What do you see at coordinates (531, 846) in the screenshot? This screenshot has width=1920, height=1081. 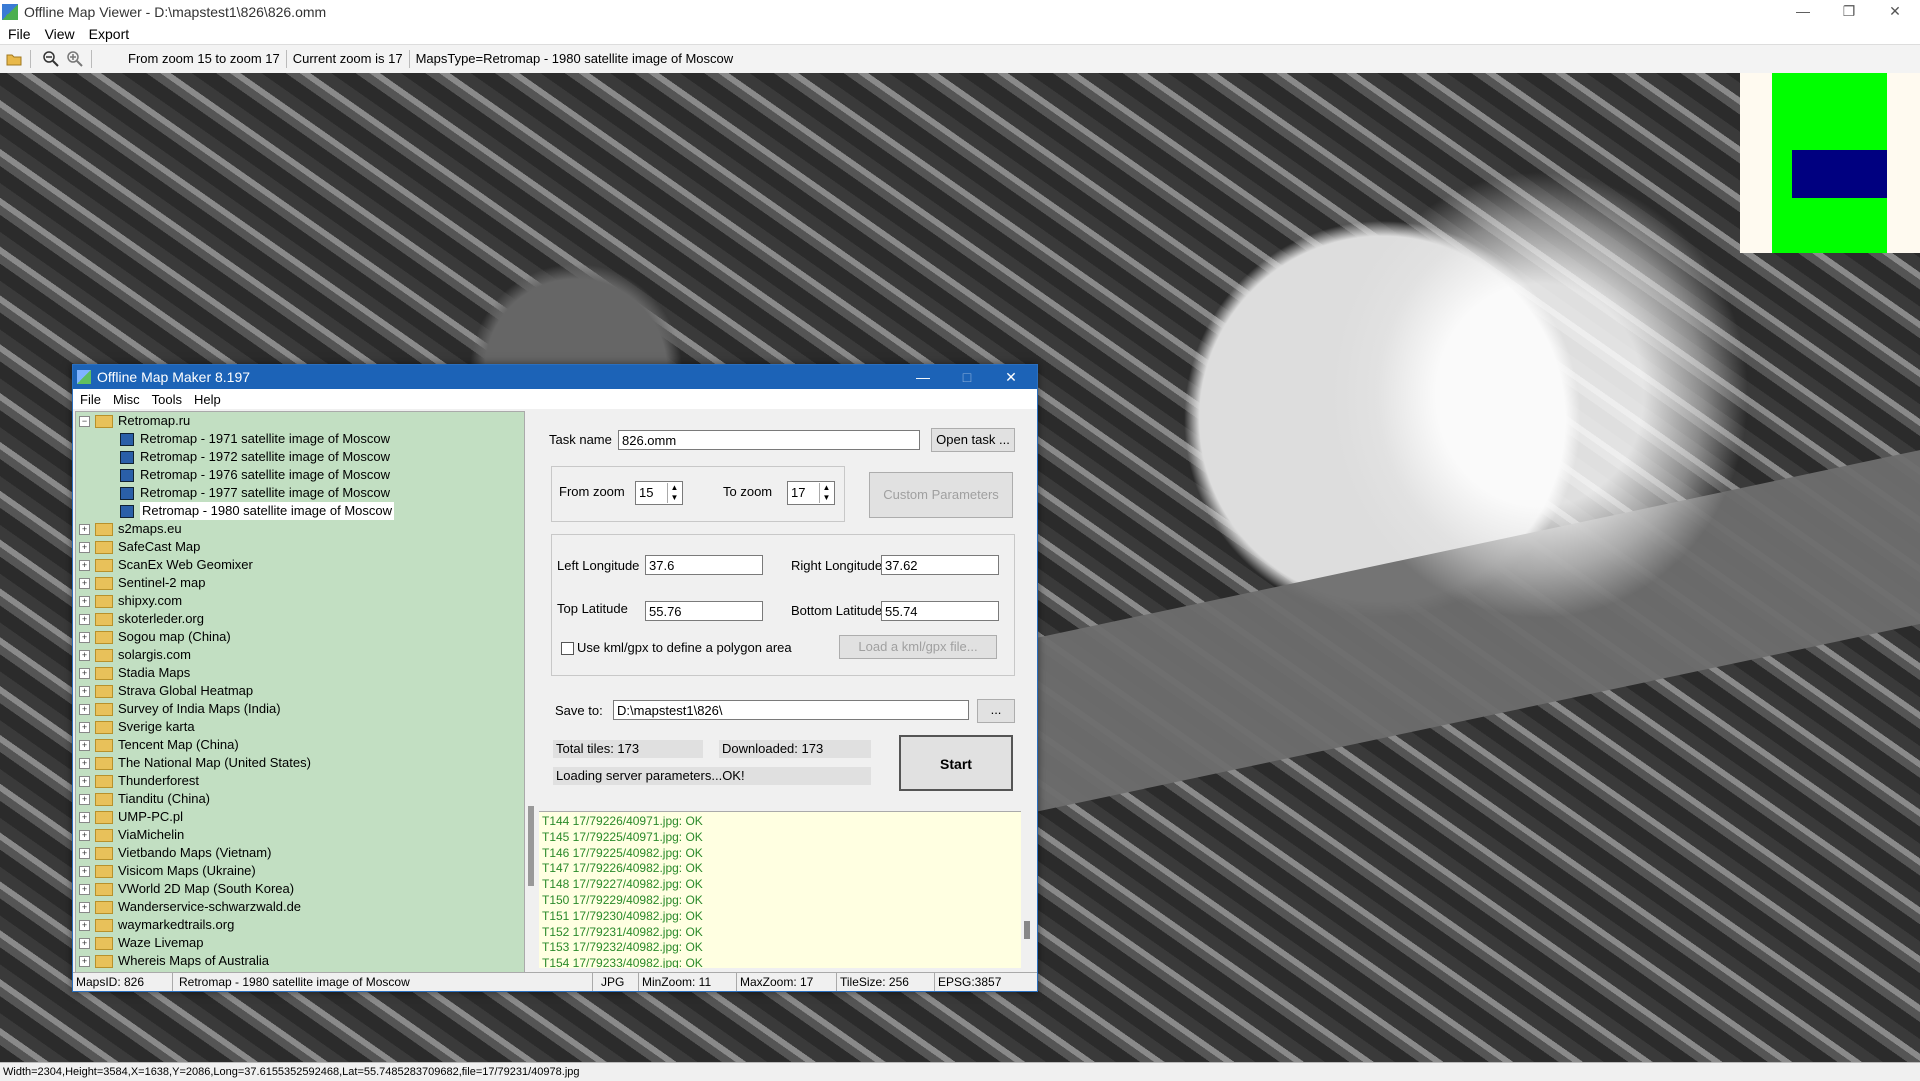 I see `tree-scrollbar-thumb` at bounding box center [531, 846].